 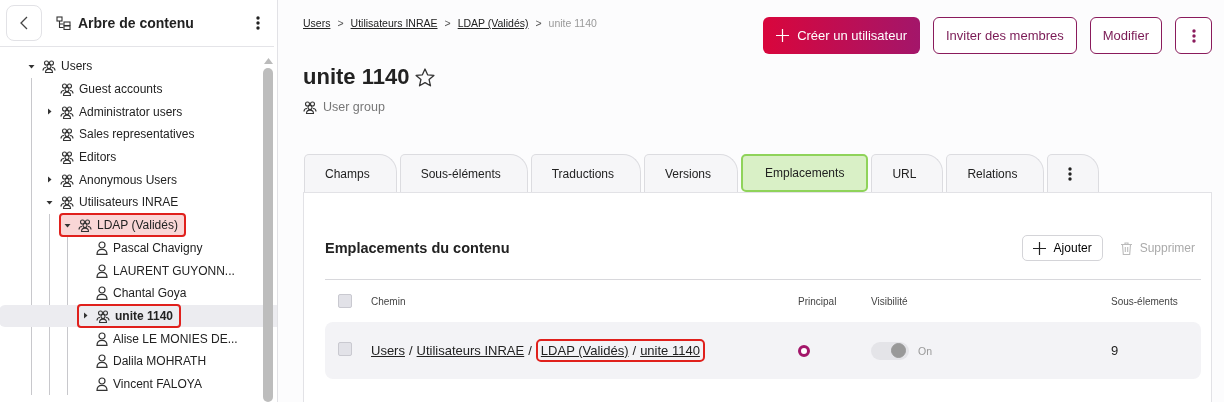 What do you see at coordinates (818, 301) in the screenshot?
I see `column-header: Principal` at bounding box center [818, 301].